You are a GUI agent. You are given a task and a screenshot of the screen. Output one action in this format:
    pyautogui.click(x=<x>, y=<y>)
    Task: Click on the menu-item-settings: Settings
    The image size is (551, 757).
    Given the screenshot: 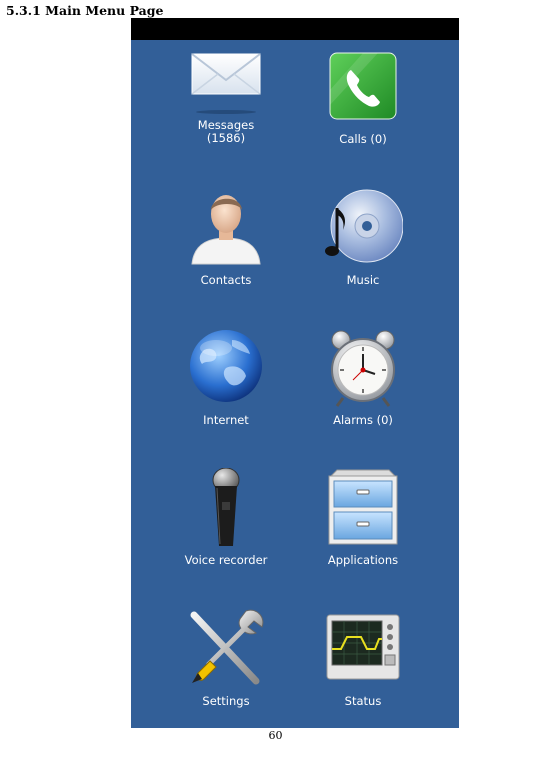 What is the action you would take?
    pyautogui.click(x=226, y=673)
    